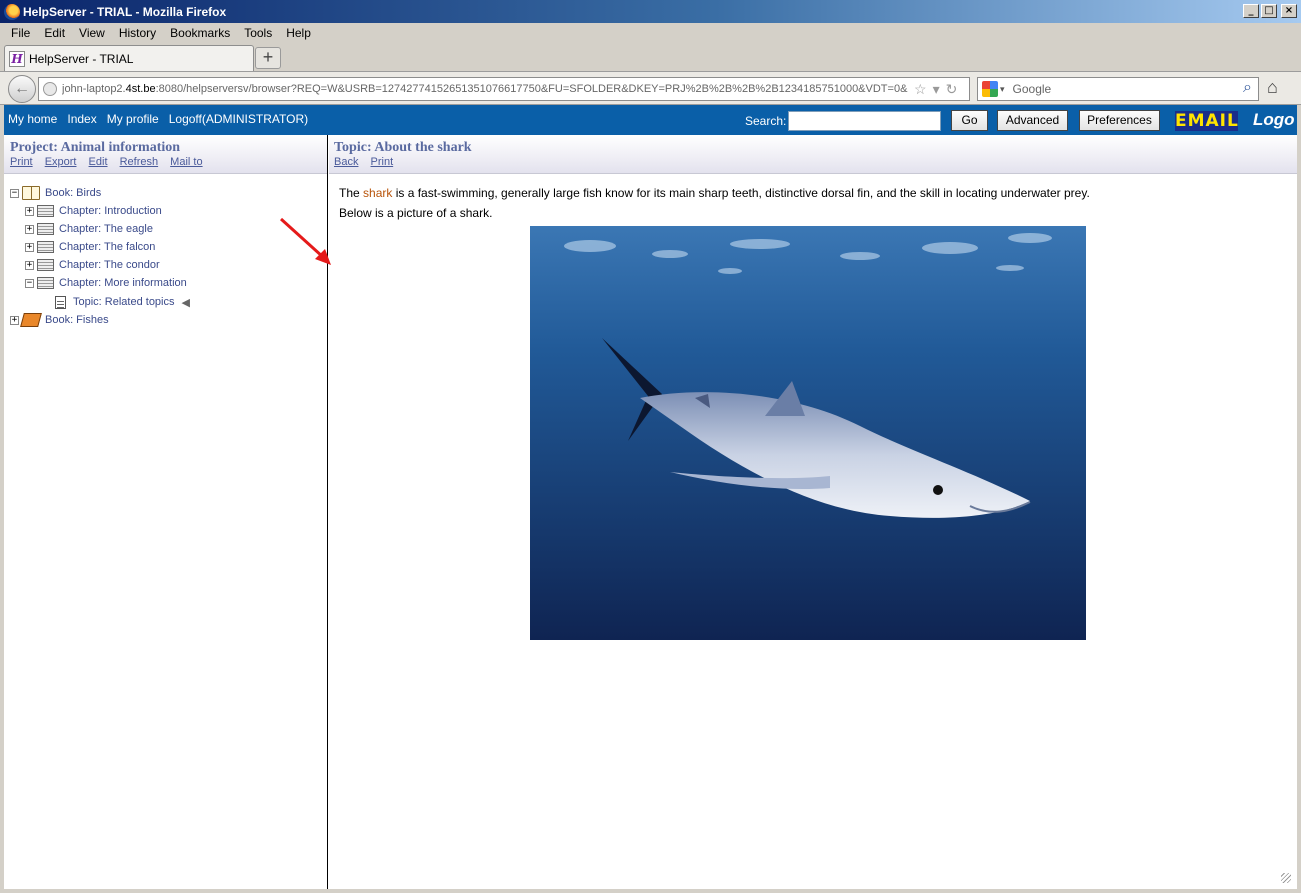  I want to click on closed-book-icon, so click(31, 320).